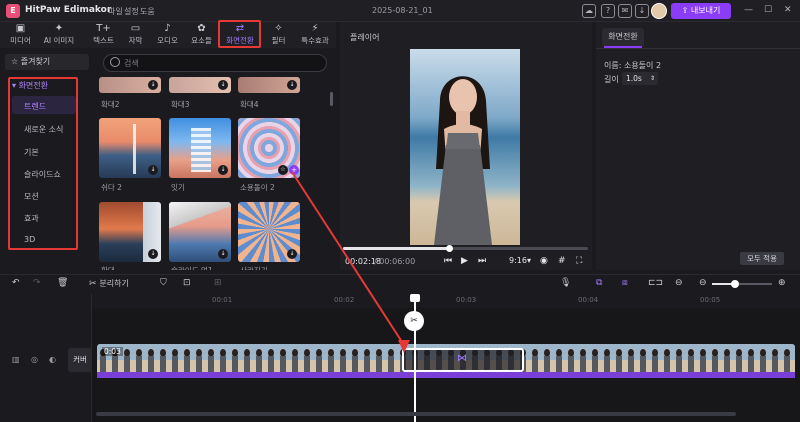 This screenshot has height=422, width=800. Describe the element at coordinates (180, 104) in the screenshot. I see `thumb-label: 확대3` at that location.